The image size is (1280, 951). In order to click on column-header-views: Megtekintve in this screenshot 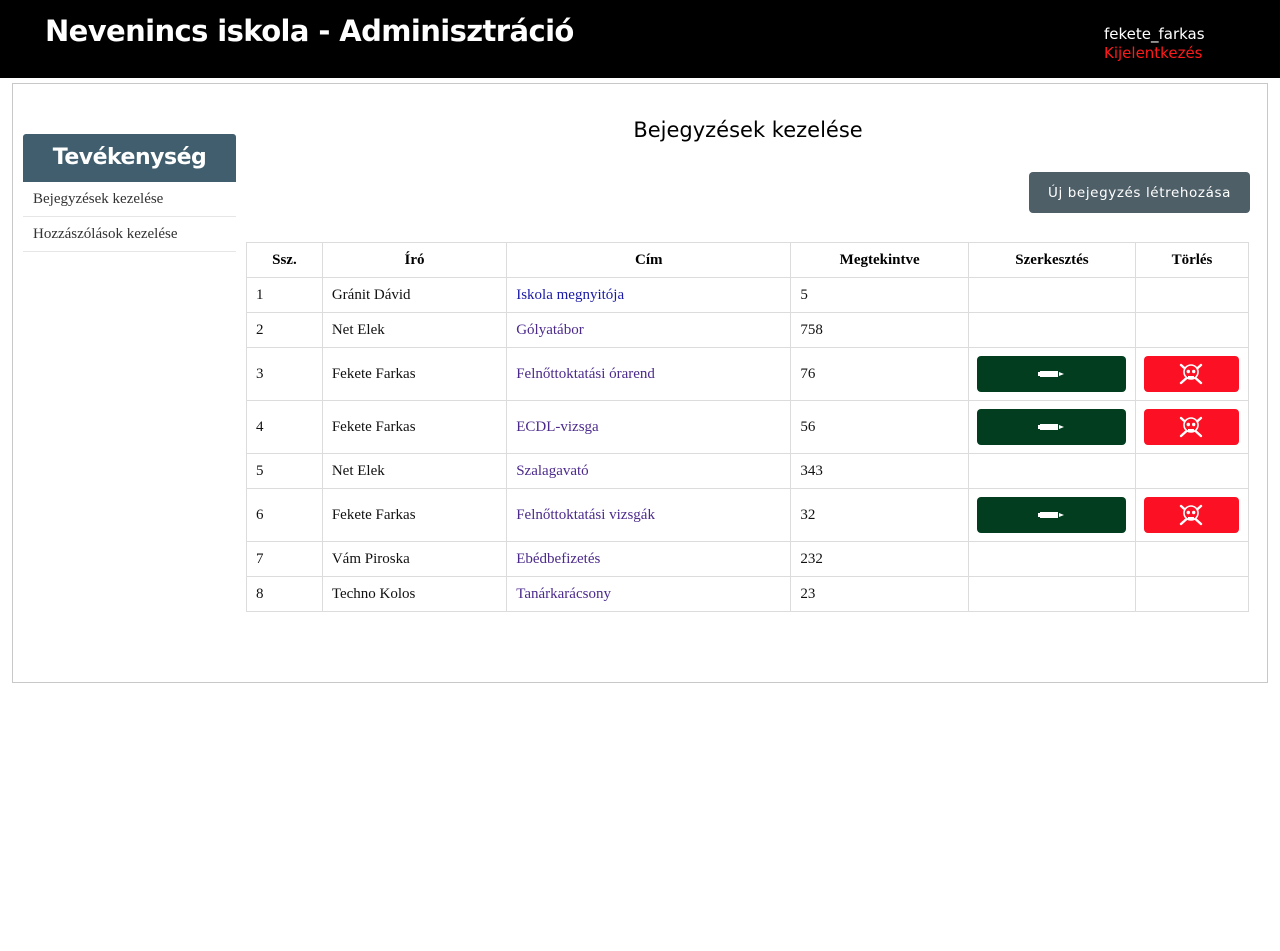, I will do `click(879, 260)`.